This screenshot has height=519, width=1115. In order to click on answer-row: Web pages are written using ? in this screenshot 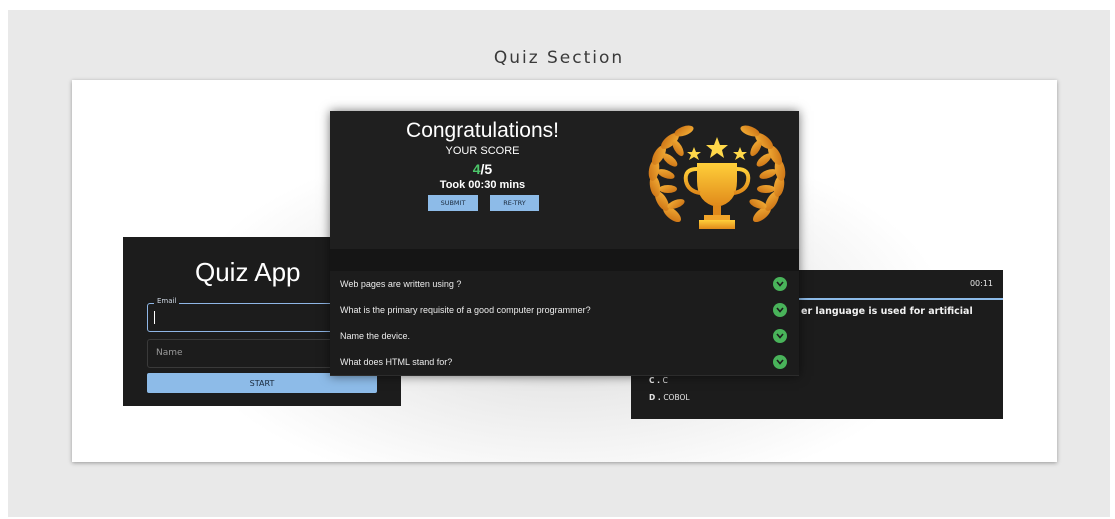, I will do `click(564, 284)`.